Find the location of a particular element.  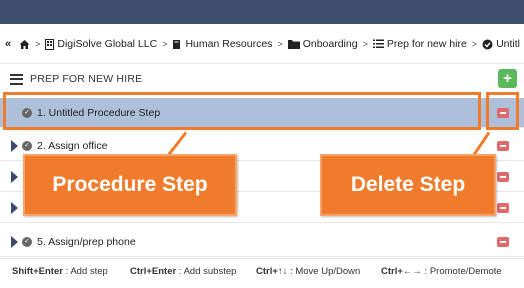

breadcrumb-label: DigiSolve Global LLC is located at coordinates (107, 44).